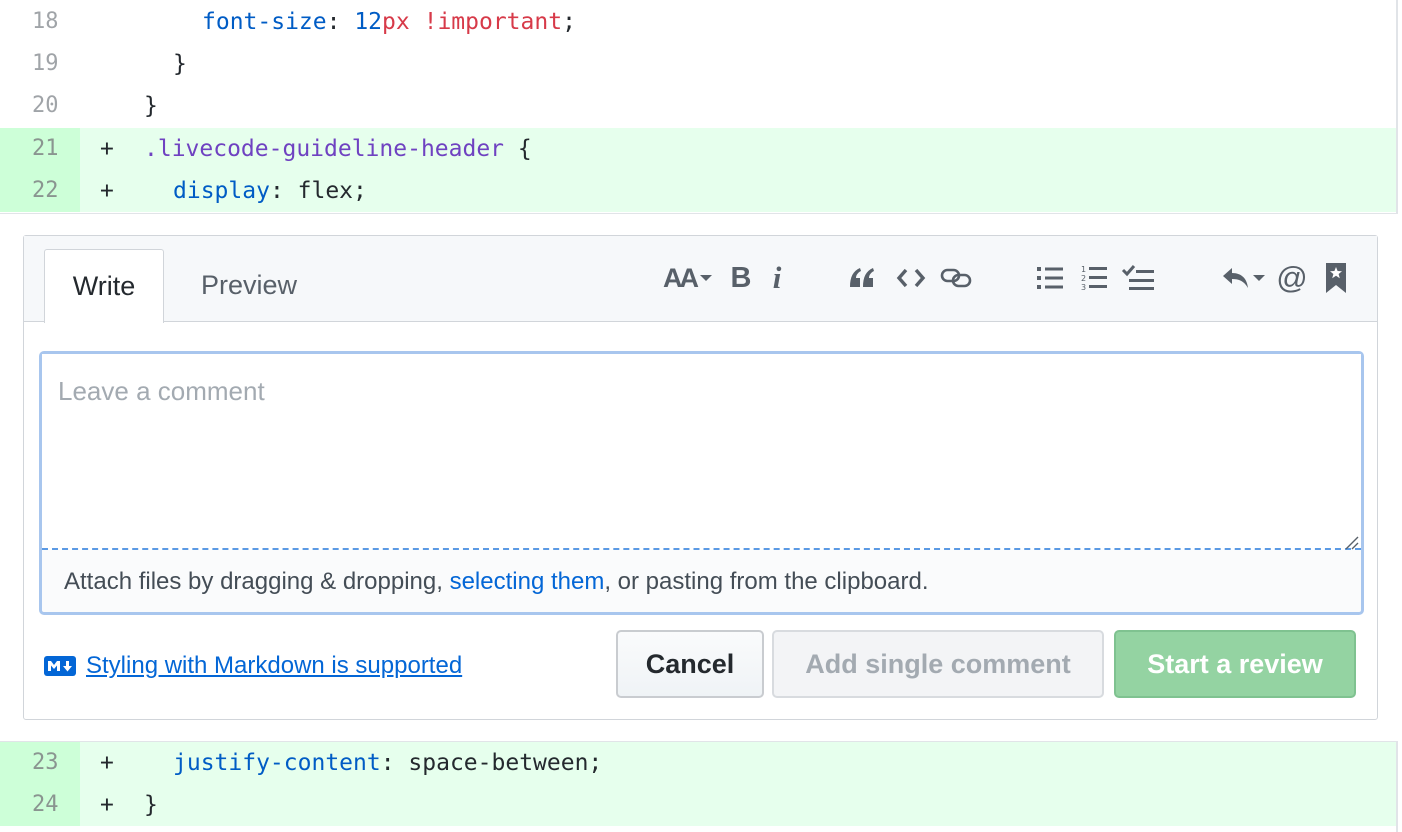 The height and width of the screenshot is (832, 1402). I want to click on code-button, so click(911, 278).